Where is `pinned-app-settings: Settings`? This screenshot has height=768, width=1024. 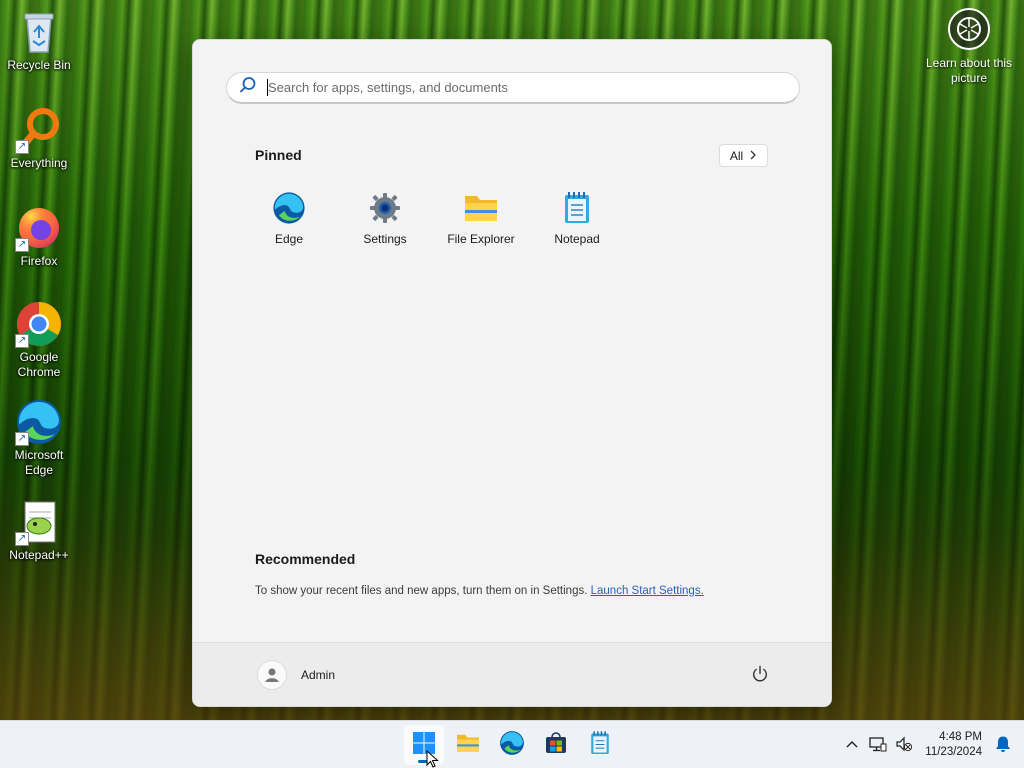
pinned-app-settings: Settings is located at coordinates (385, 217).